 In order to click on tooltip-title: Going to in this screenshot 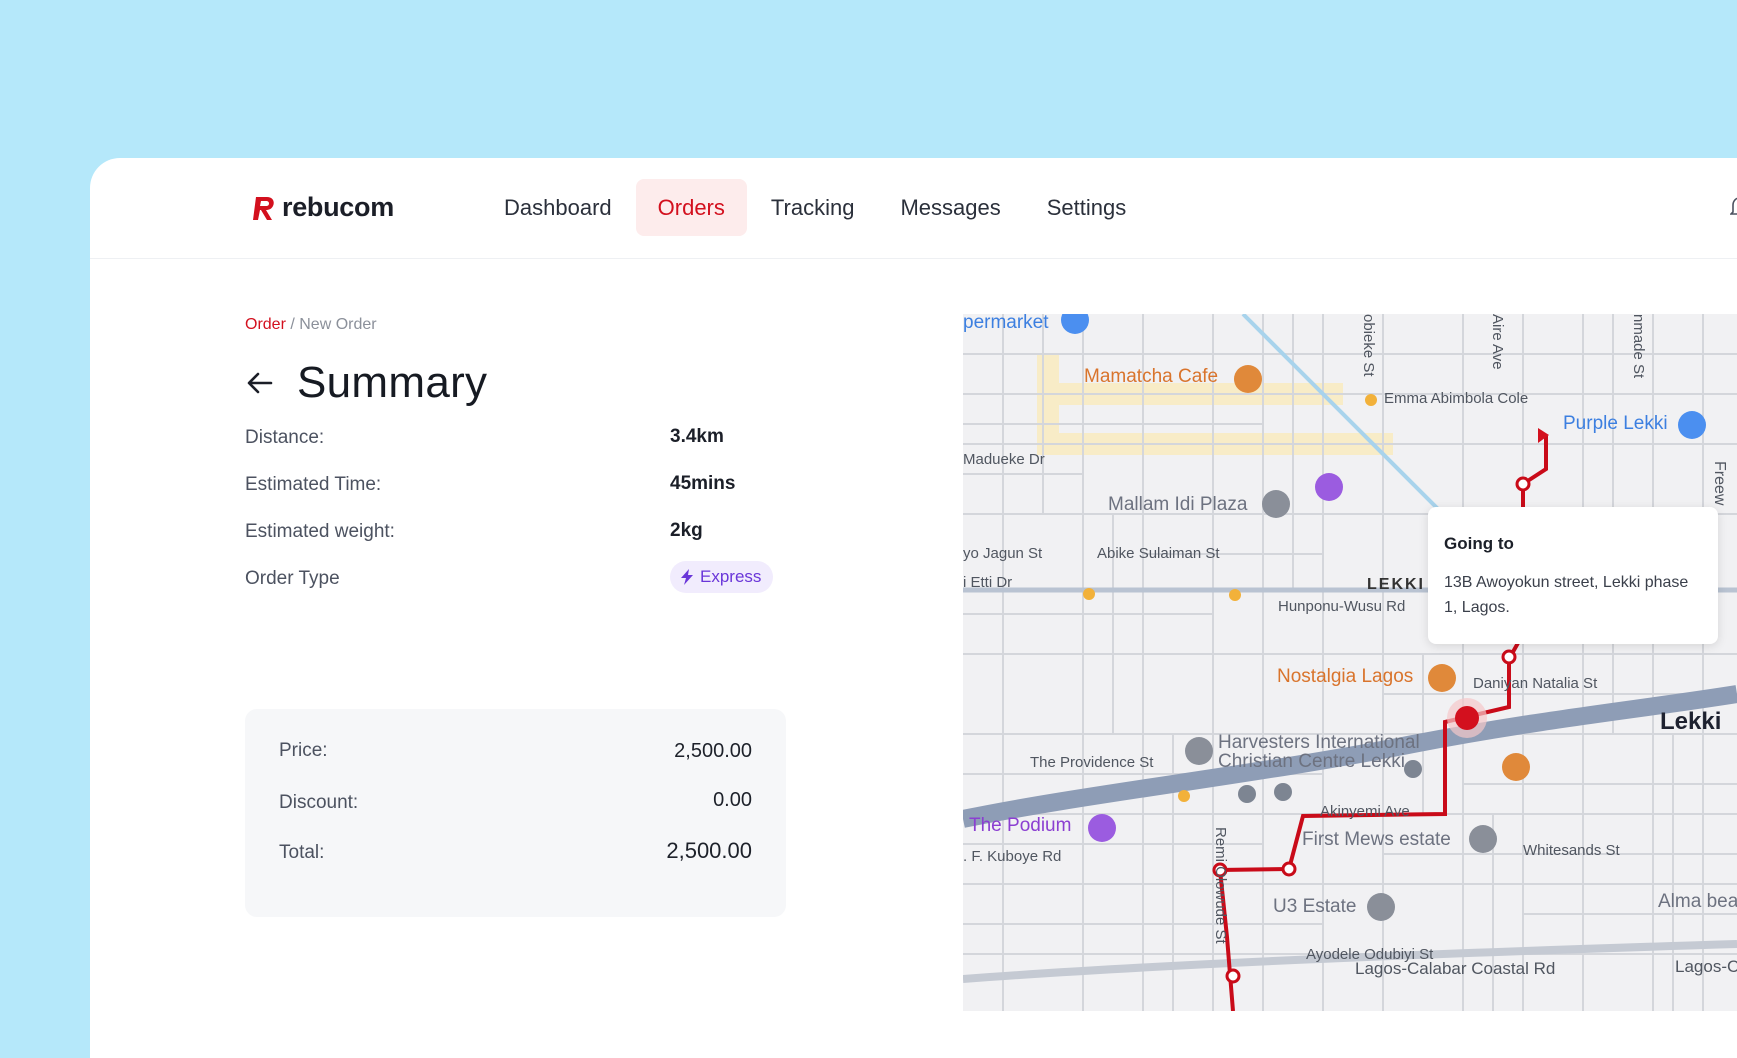, I will do `click(1479, 543)`.